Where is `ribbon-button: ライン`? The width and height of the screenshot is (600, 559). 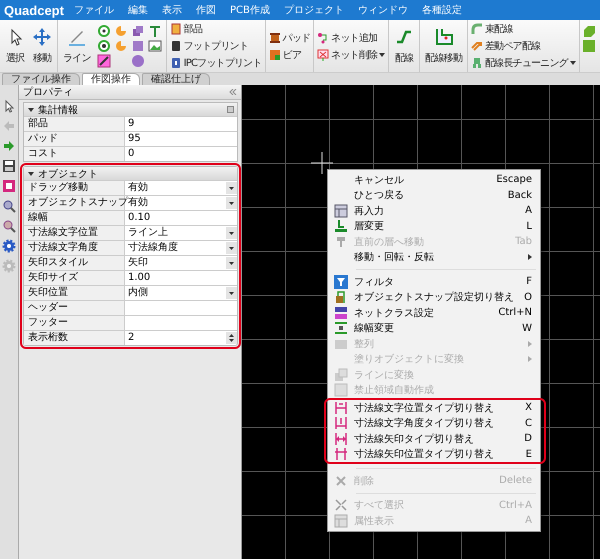
ribbon-button: ライン is located at coordinates (77, 46).